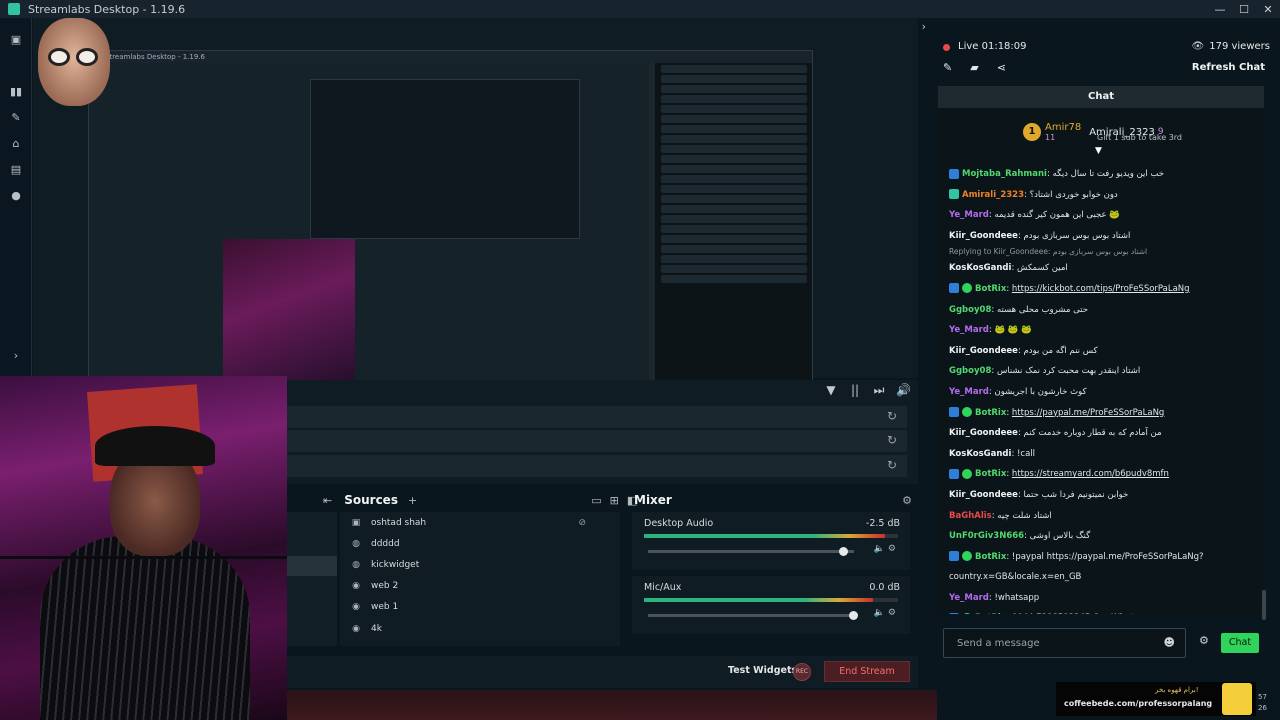  What do you see at coordinates (480, 586) in the screenshot?
I see `source-item: ◉ web 2` at bounding box center [480, 586].